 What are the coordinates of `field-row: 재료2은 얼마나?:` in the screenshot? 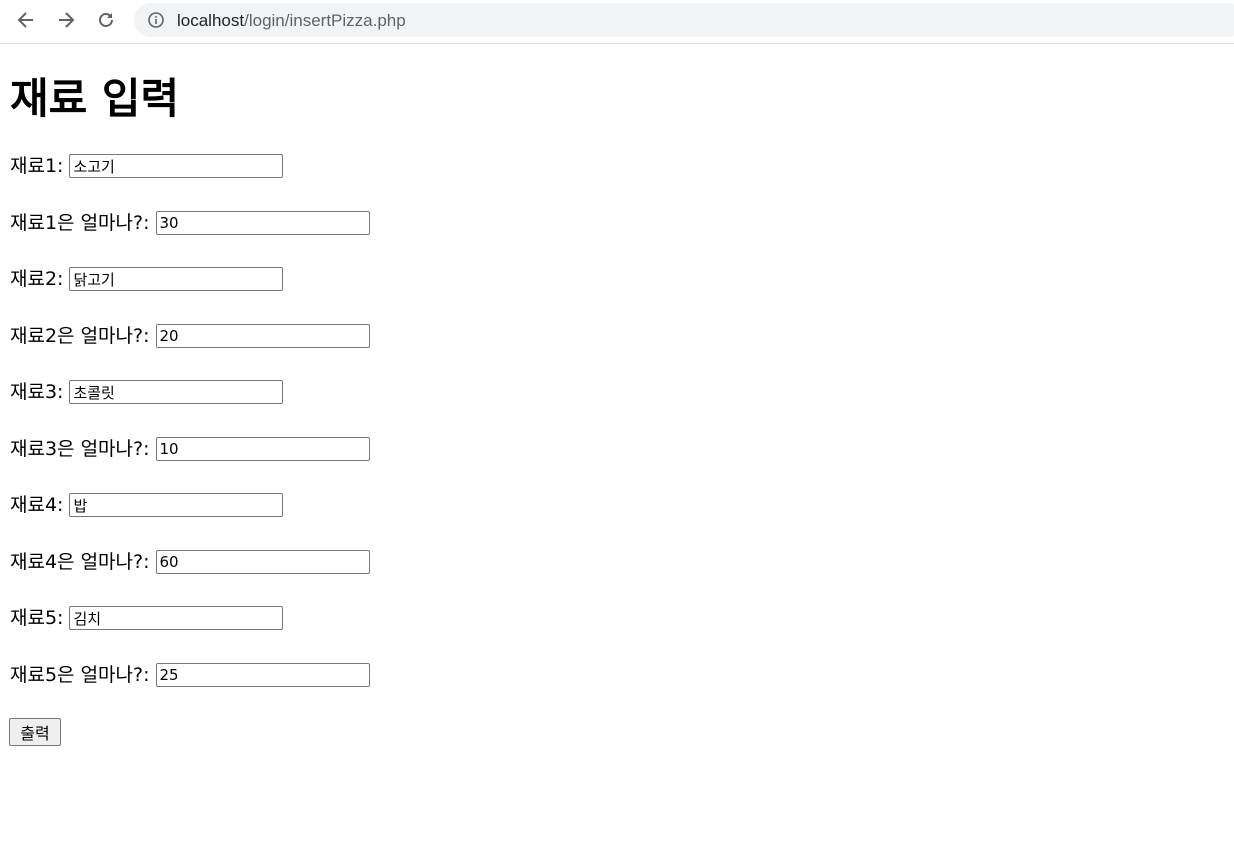 It's located at (190, 336).